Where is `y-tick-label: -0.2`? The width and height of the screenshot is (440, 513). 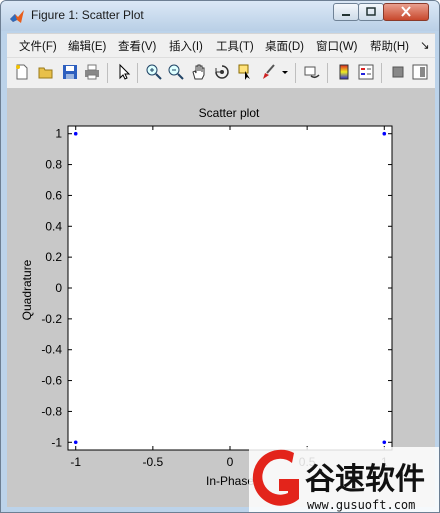
y-tick-label: -0.2 is located at coordinates (51, 319).